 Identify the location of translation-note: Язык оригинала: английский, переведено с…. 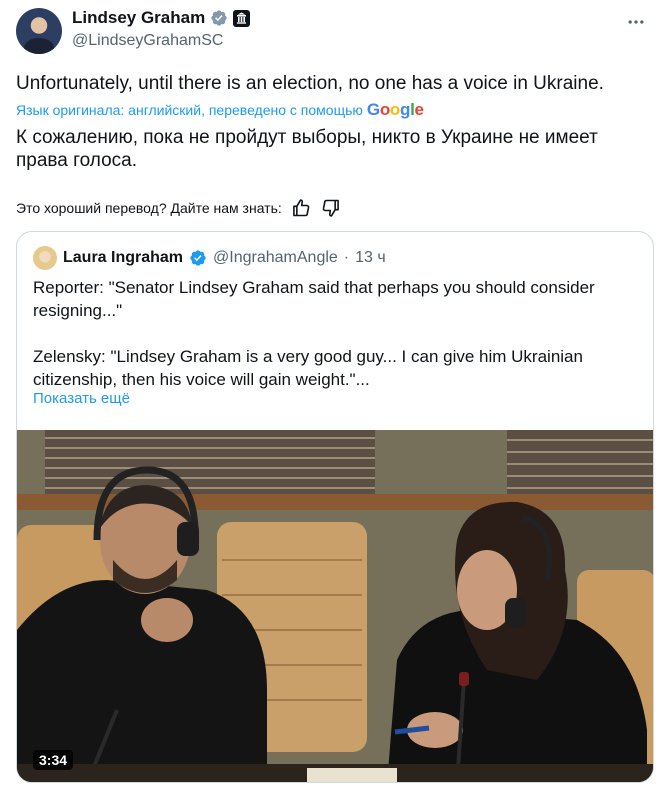
(220, 110).